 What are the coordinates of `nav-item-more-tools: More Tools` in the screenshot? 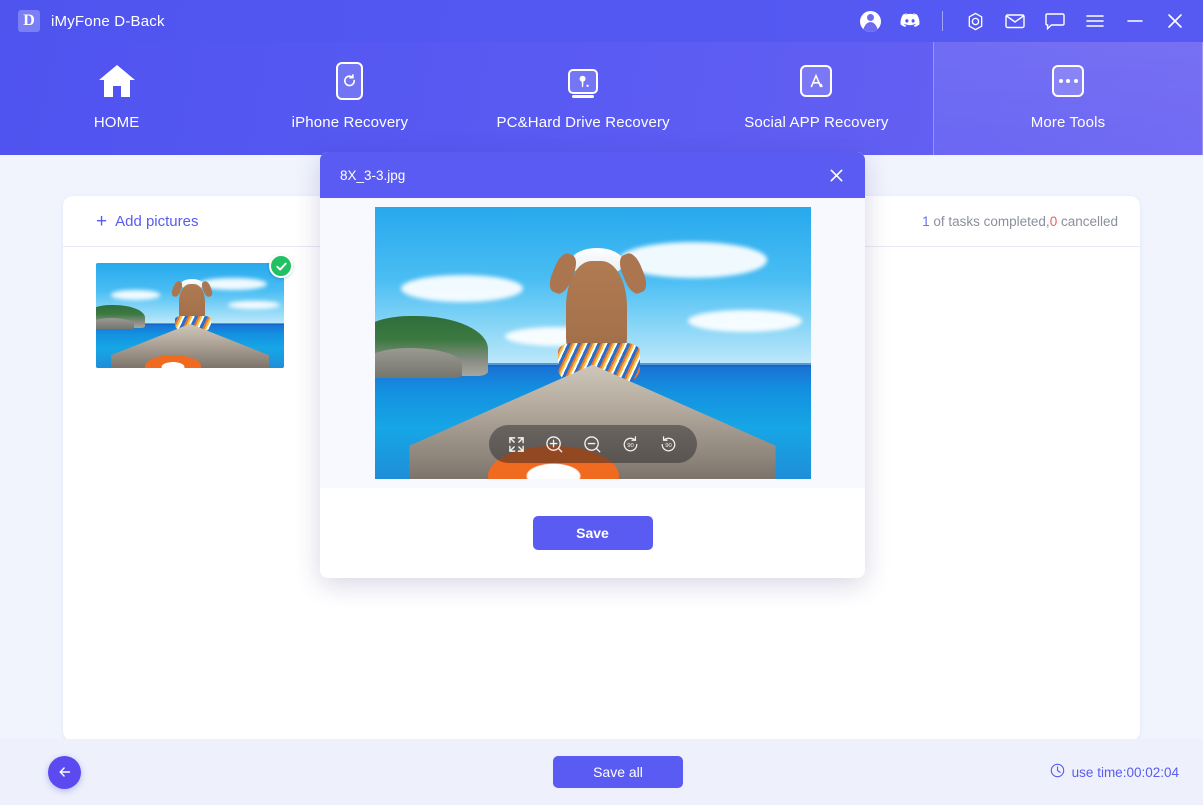 It's located at (1068, 98).